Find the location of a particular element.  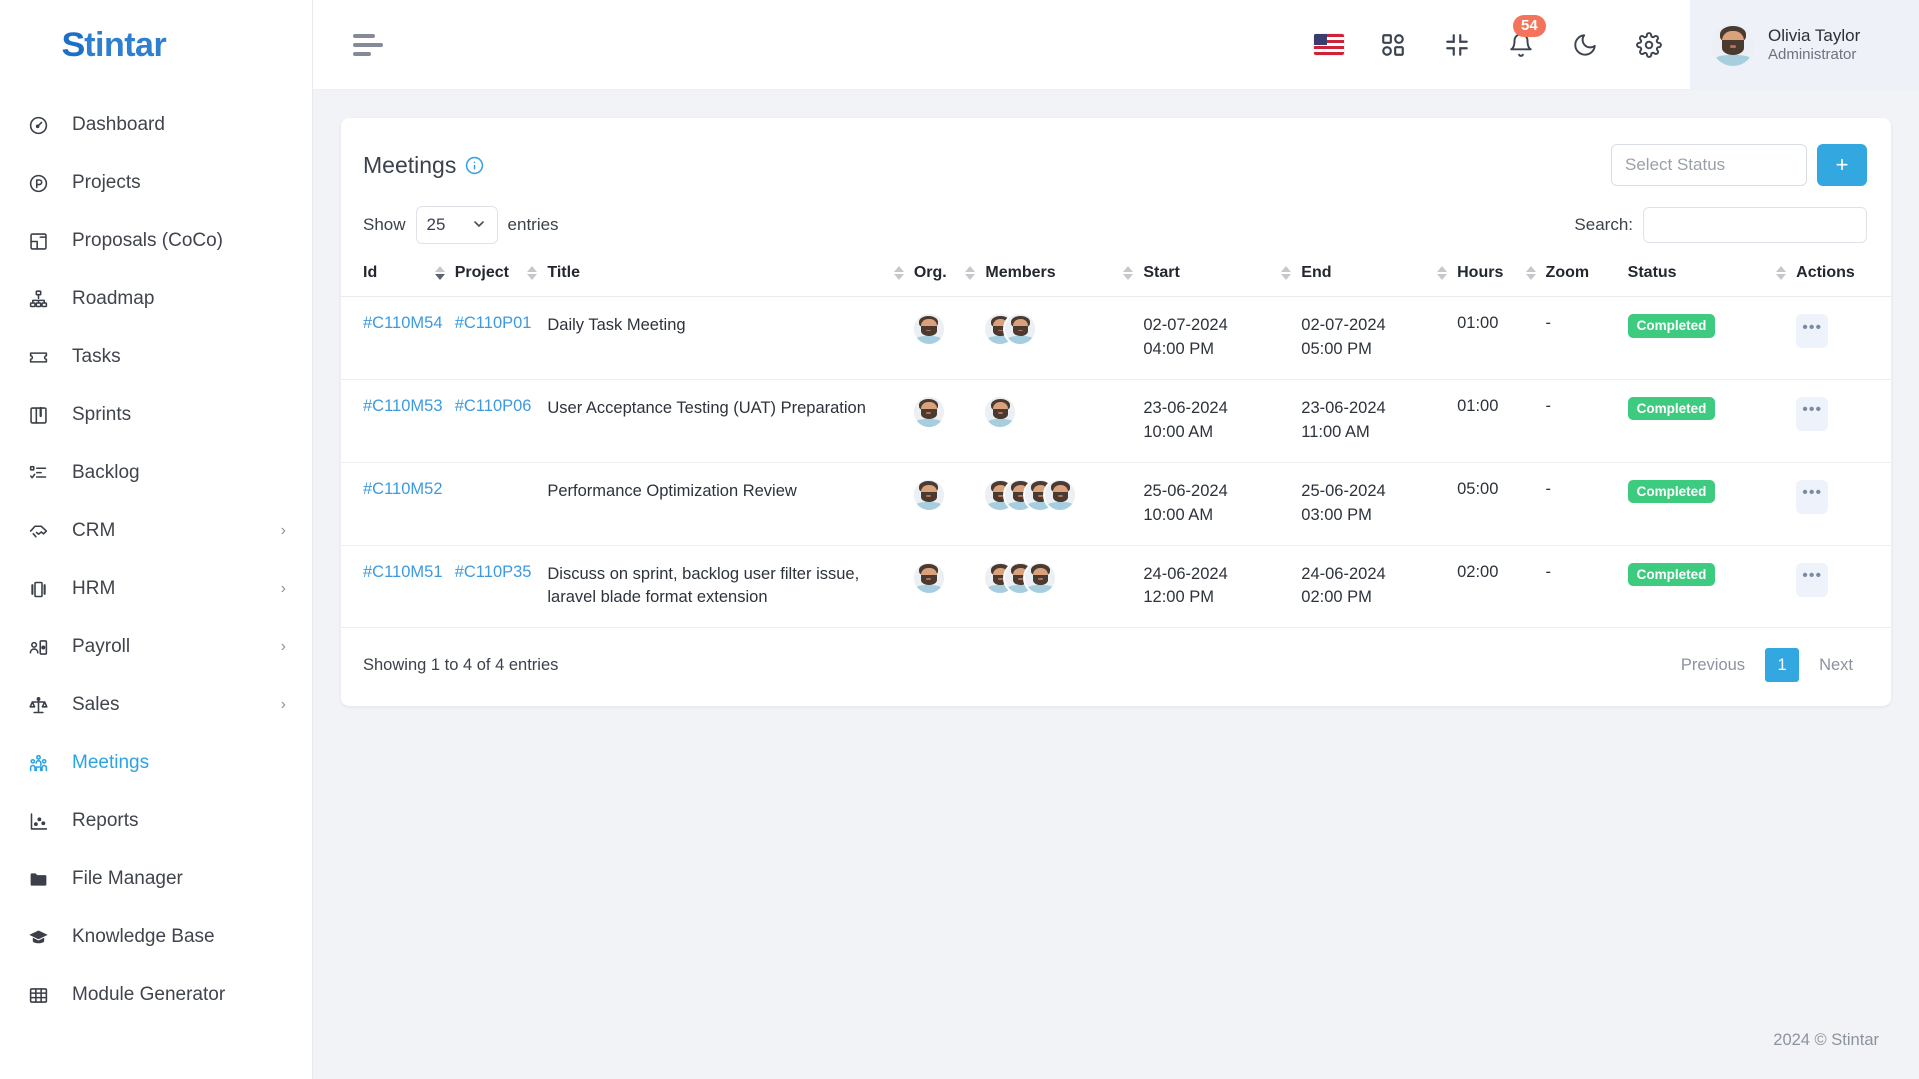

column-header-label: Title is located at coordinates (563, 272).